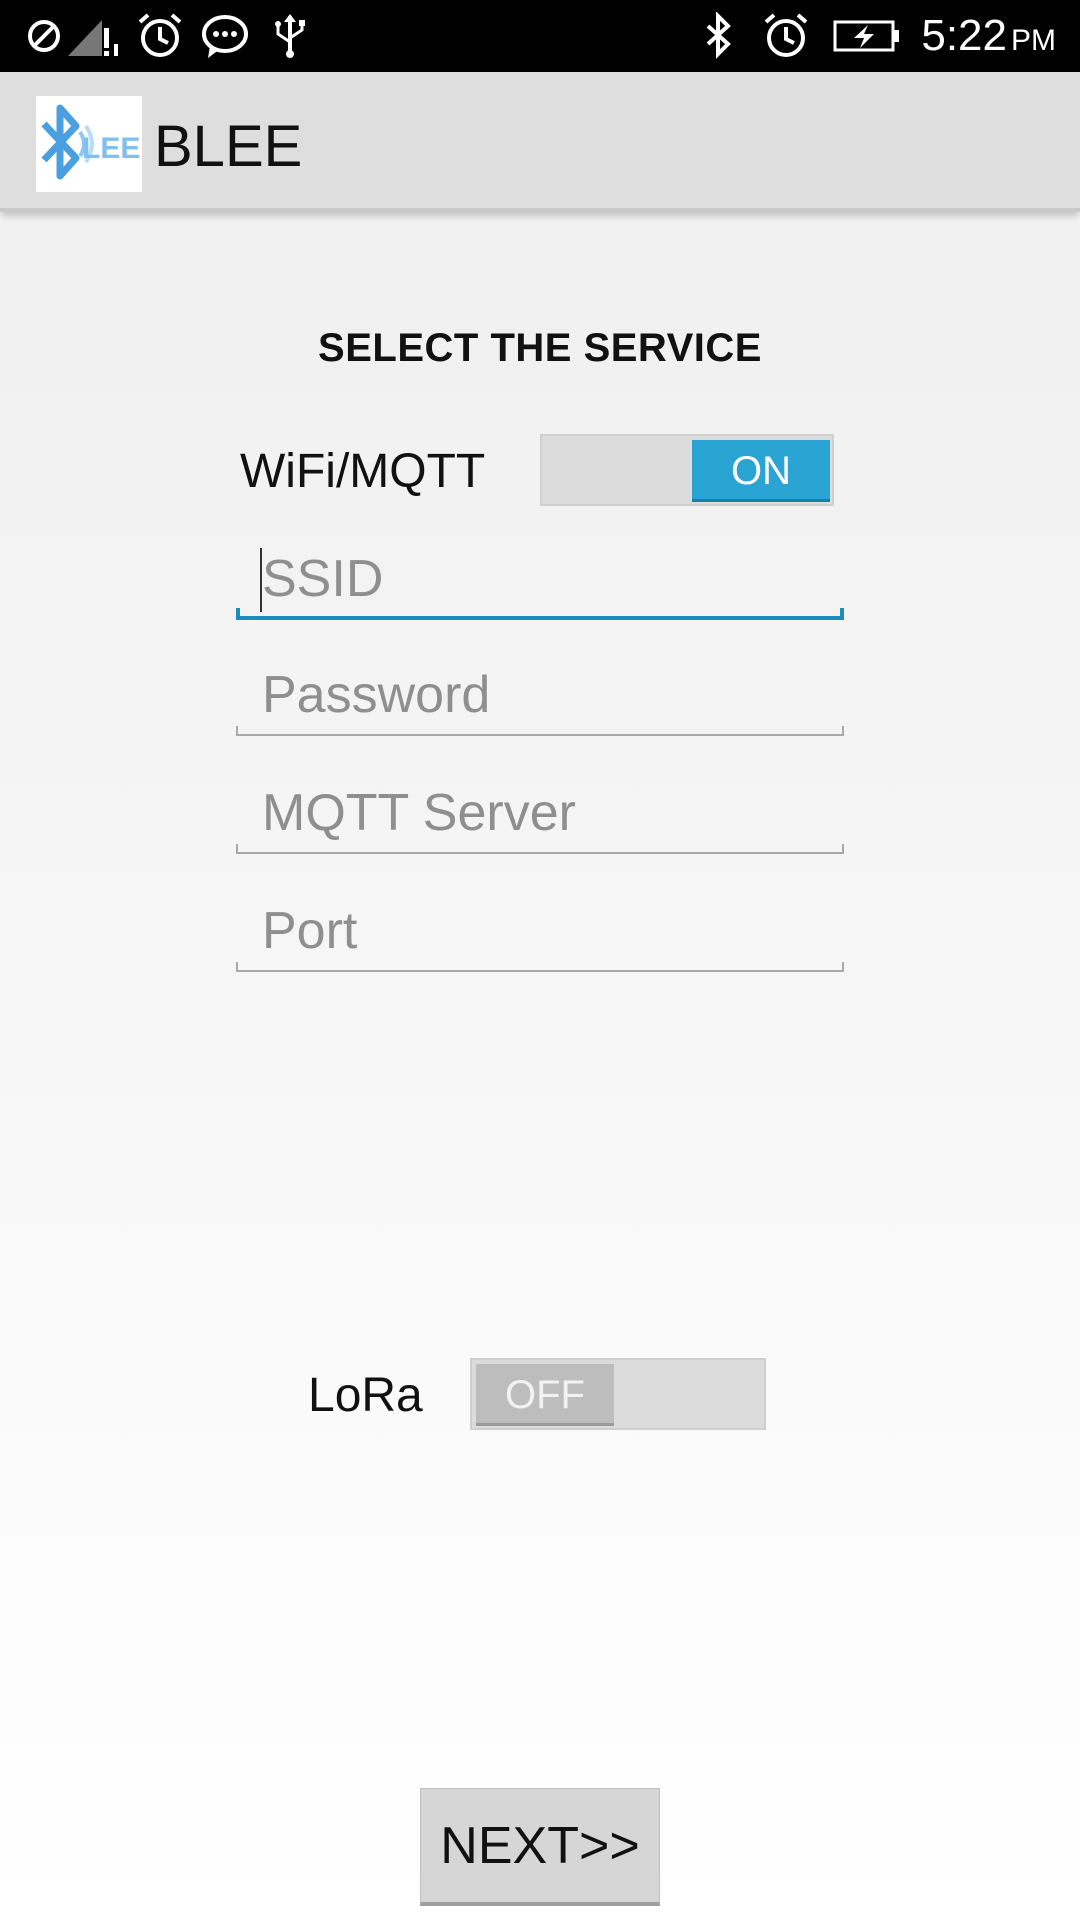 The height and width of the screenshot is (1920, 1080). I want to click on ssid-underline, so click(540, 614).